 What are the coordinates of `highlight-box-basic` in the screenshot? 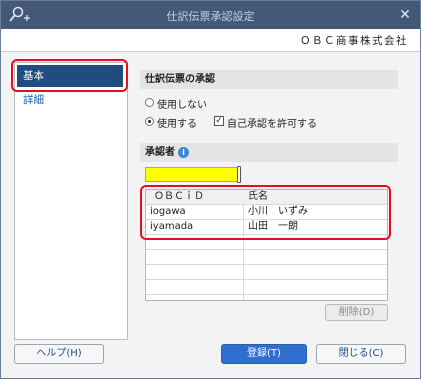 It's located at (69, 75).